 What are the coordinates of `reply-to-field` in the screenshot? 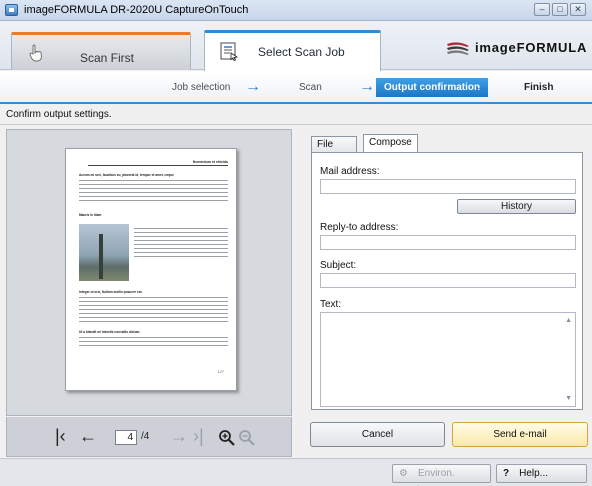 It's located at (448, 242).